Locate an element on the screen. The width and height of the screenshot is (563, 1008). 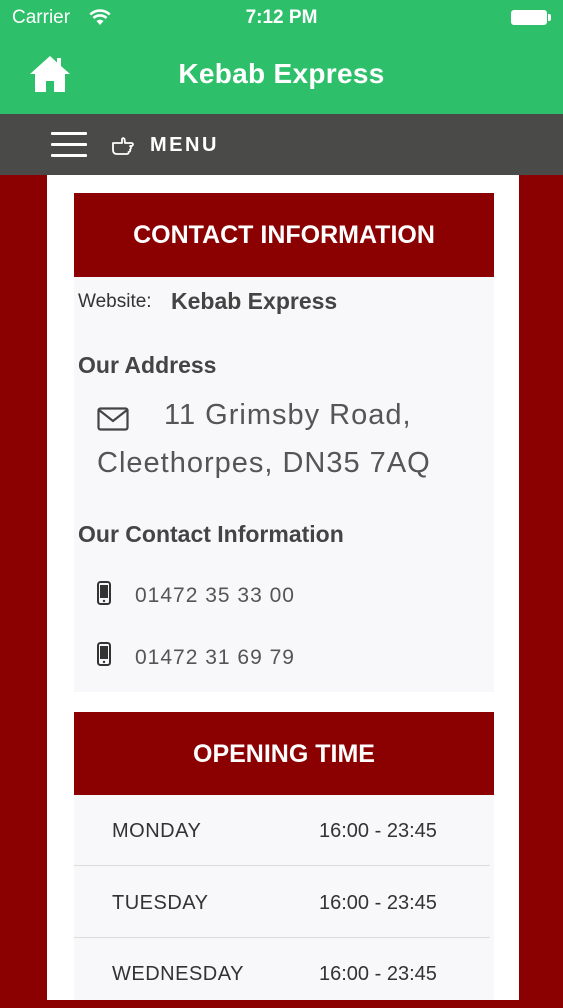
app-header: Kebab Express is located at coordinates (281, 75).